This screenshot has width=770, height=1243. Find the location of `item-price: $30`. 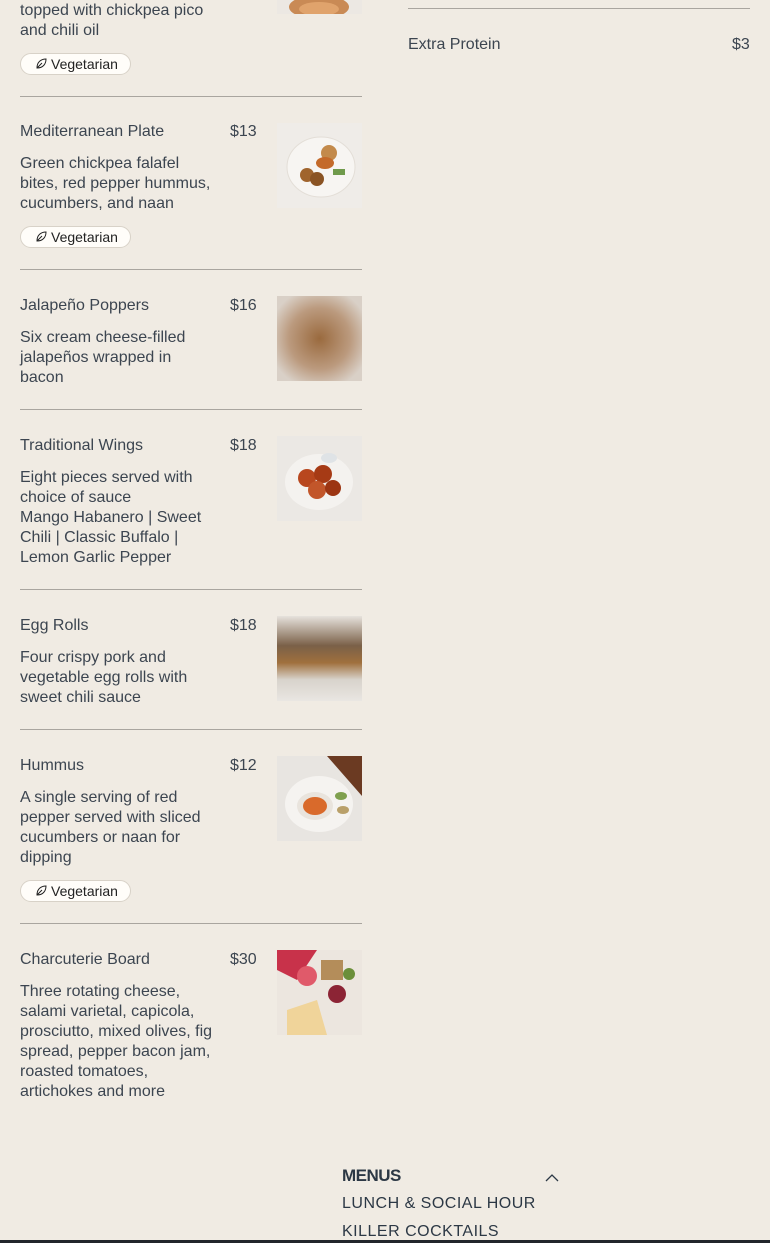

item-price: $30 is located at coordinates (243, 959).